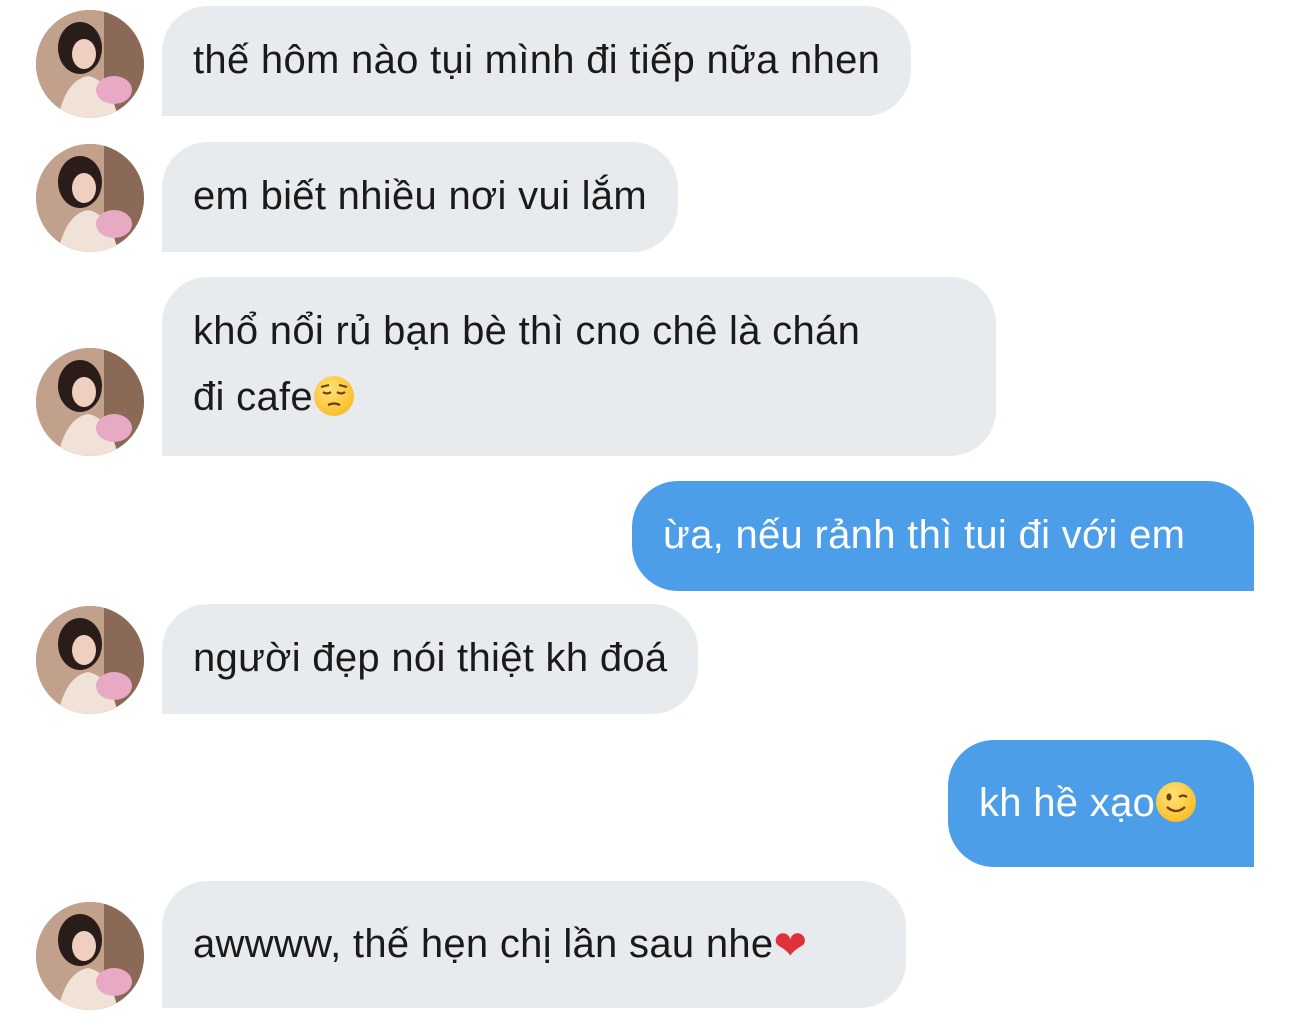  Describe the element at coordinates (1067, 803) in the screenshot. I see `message-text: kh hề xạo` at that location.